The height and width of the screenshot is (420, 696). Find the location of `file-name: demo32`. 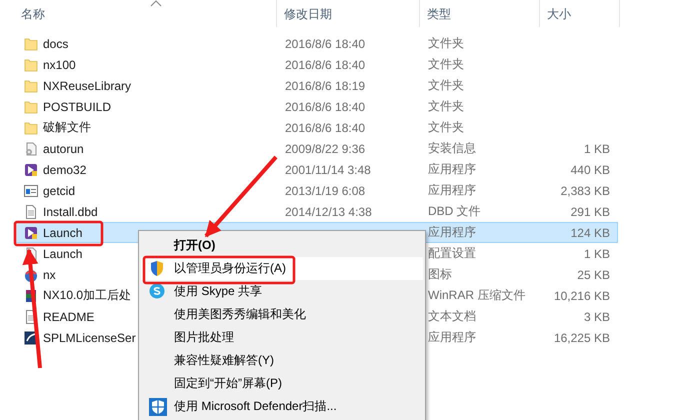

file-name: demo32 is located at coordinates (64, 169).